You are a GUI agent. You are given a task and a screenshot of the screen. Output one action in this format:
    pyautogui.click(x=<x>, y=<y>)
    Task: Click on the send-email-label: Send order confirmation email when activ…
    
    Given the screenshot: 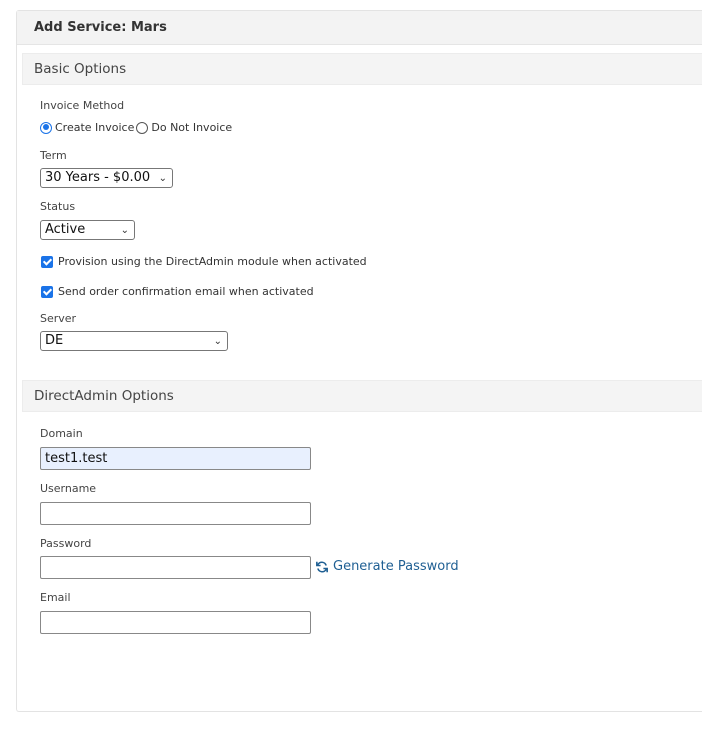 What is the action you would take?
    pyautogui.click(x=186, y=291)
    